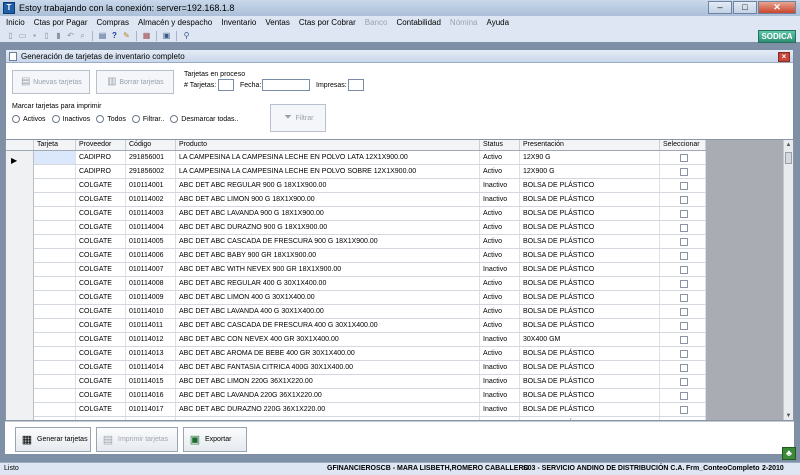  Describe the element at coordinates (788, 416) in the screenshot. I see `scroll-down-icon: ▼` at that location.